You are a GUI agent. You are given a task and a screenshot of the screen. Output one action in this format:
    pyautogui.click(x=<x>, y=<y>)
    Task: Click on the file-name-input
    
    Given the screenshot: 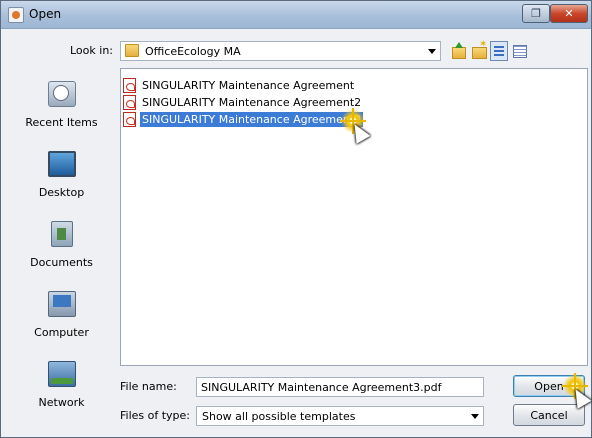 What is the action you would take?
    pyautogui.click(x=340, y=387)
    